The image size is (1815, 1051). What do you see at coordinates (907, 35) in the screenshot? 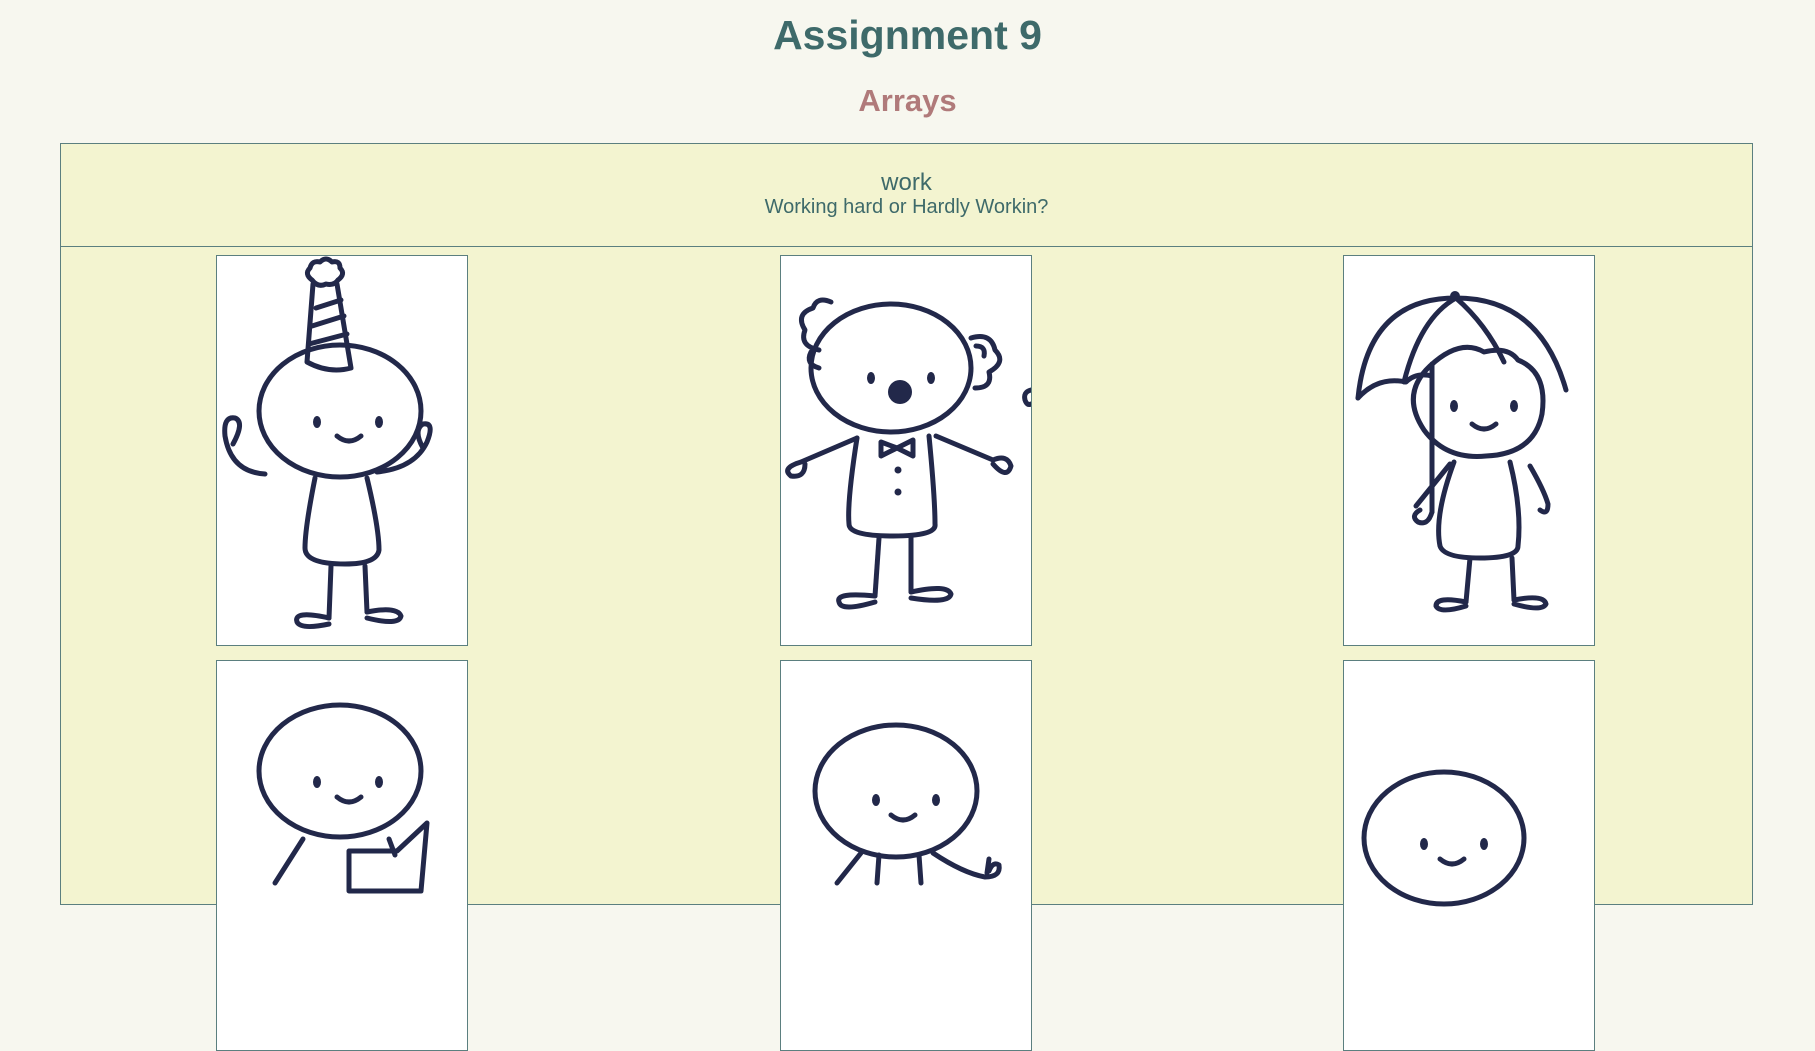
I see `page-title: Assignment 9` at bounding box center [907, 35].